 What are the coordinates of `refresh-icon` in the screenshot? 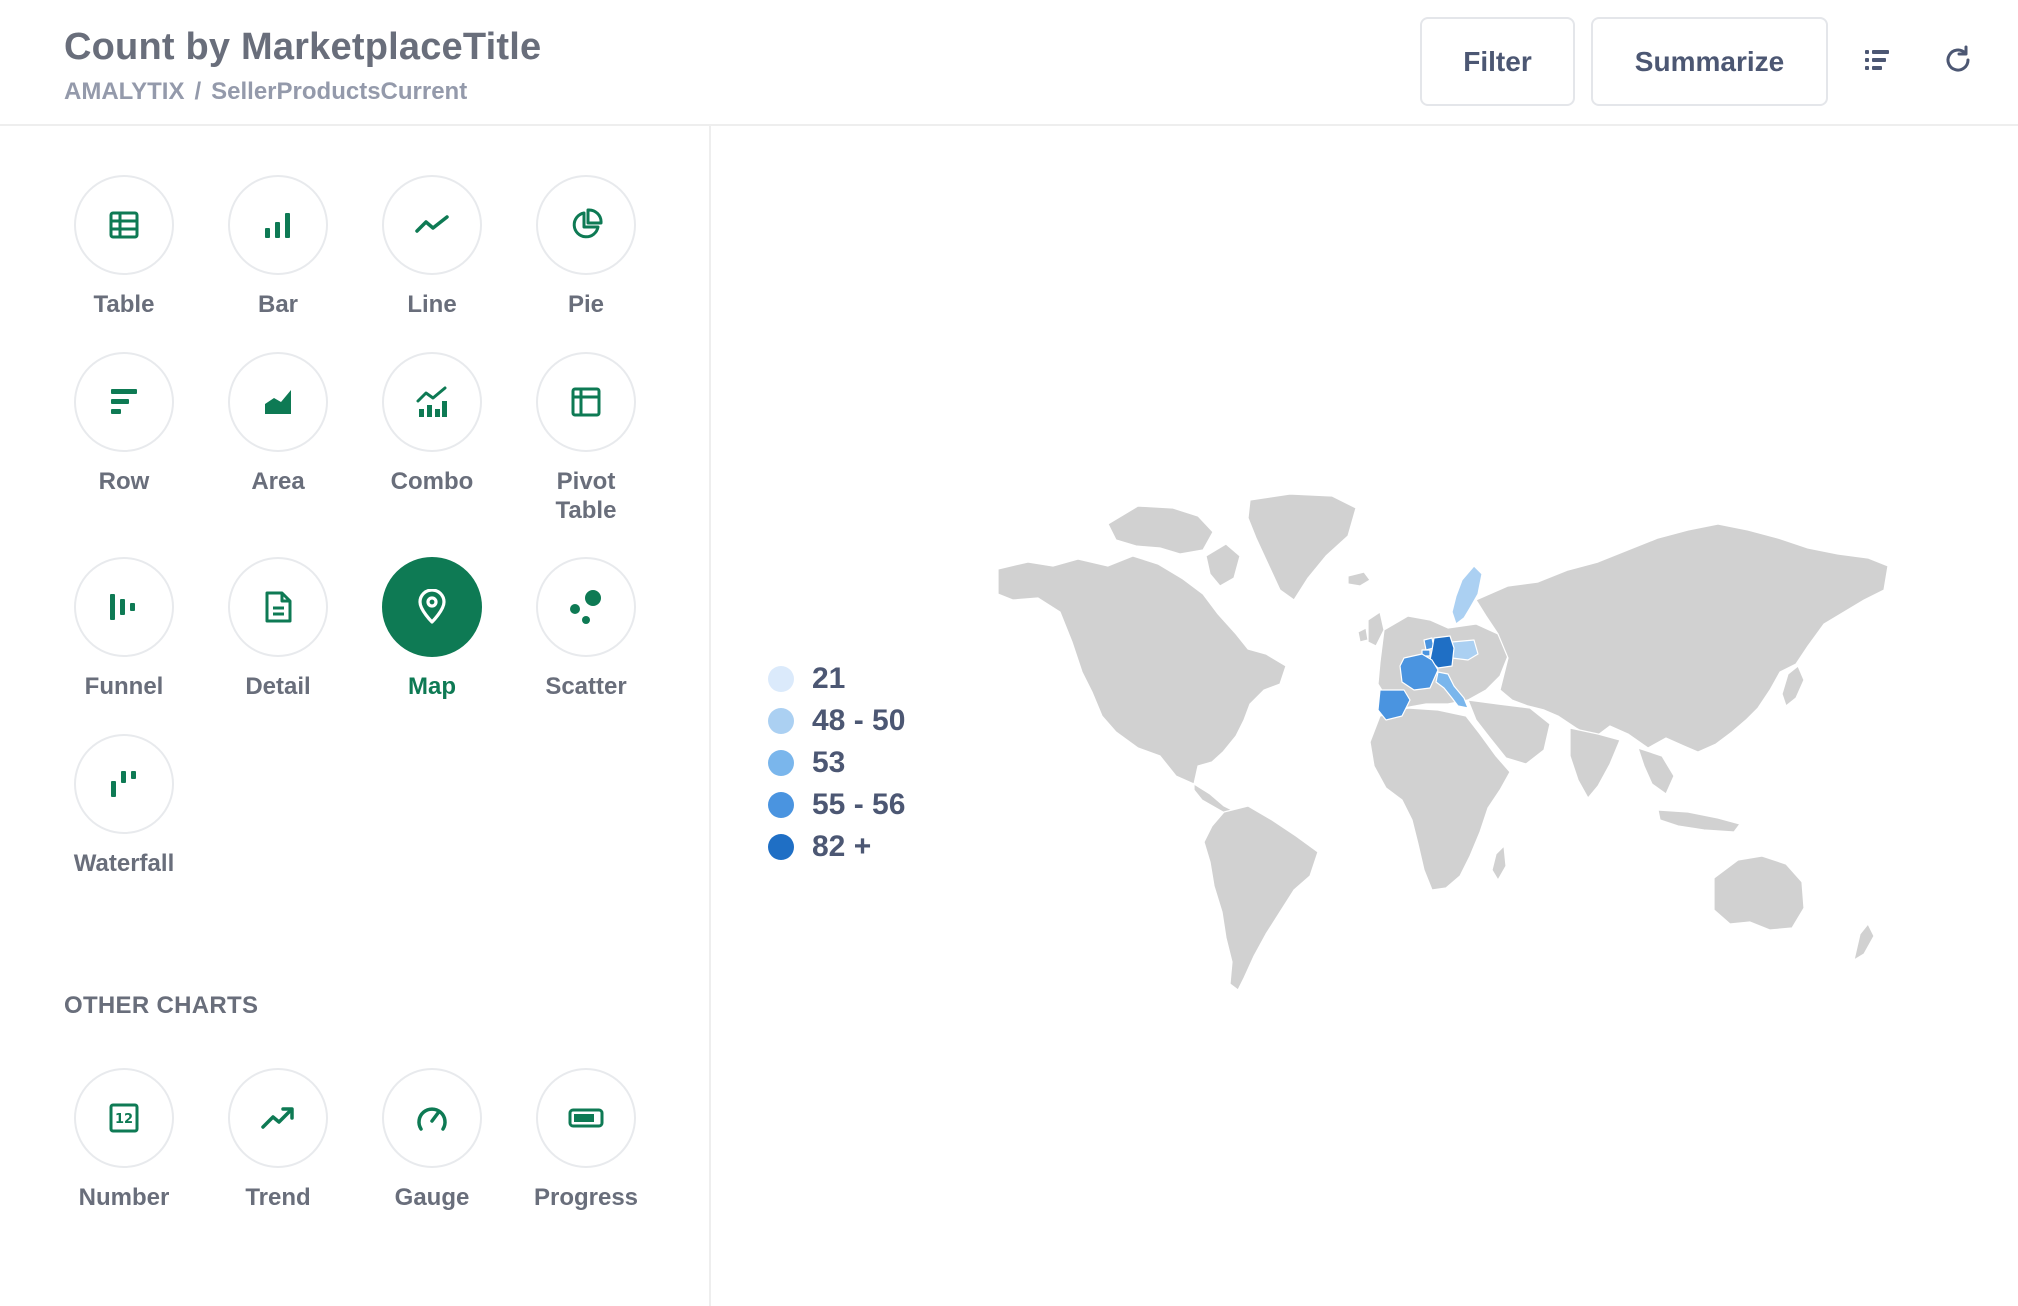 It's located at (1958, 60).